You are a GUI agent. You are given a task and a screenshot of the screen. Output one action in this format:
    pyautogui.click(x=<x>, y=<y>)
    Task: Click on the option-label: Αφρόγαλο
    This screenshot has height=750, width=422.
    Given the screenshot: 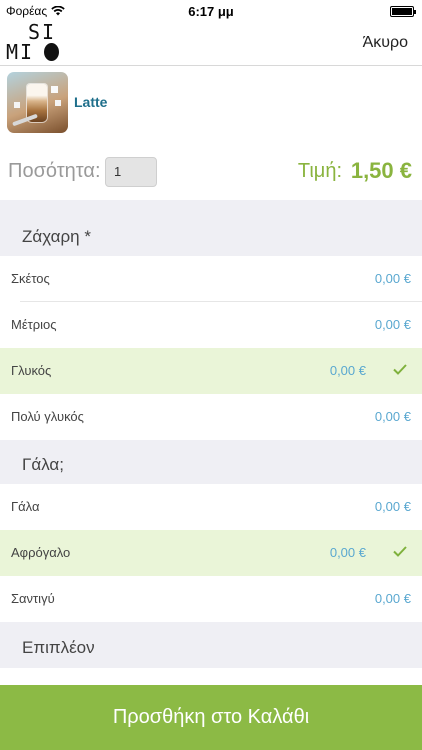 What is the action you would take?
    pyautogui.click(x=41, y=552)
    